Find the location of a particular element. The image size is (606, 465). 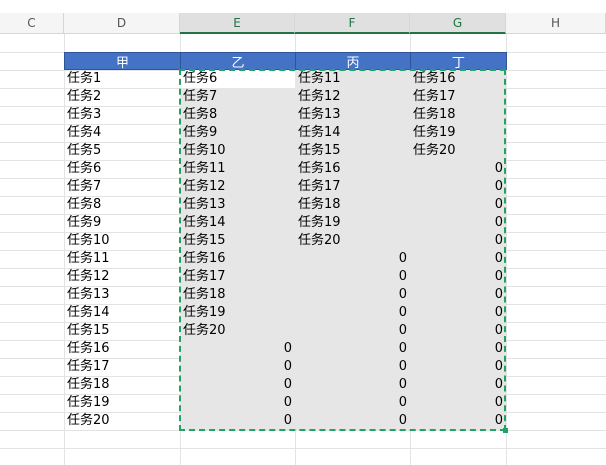

cell-d-3: 任务3 is located at coordinates (122, 115).